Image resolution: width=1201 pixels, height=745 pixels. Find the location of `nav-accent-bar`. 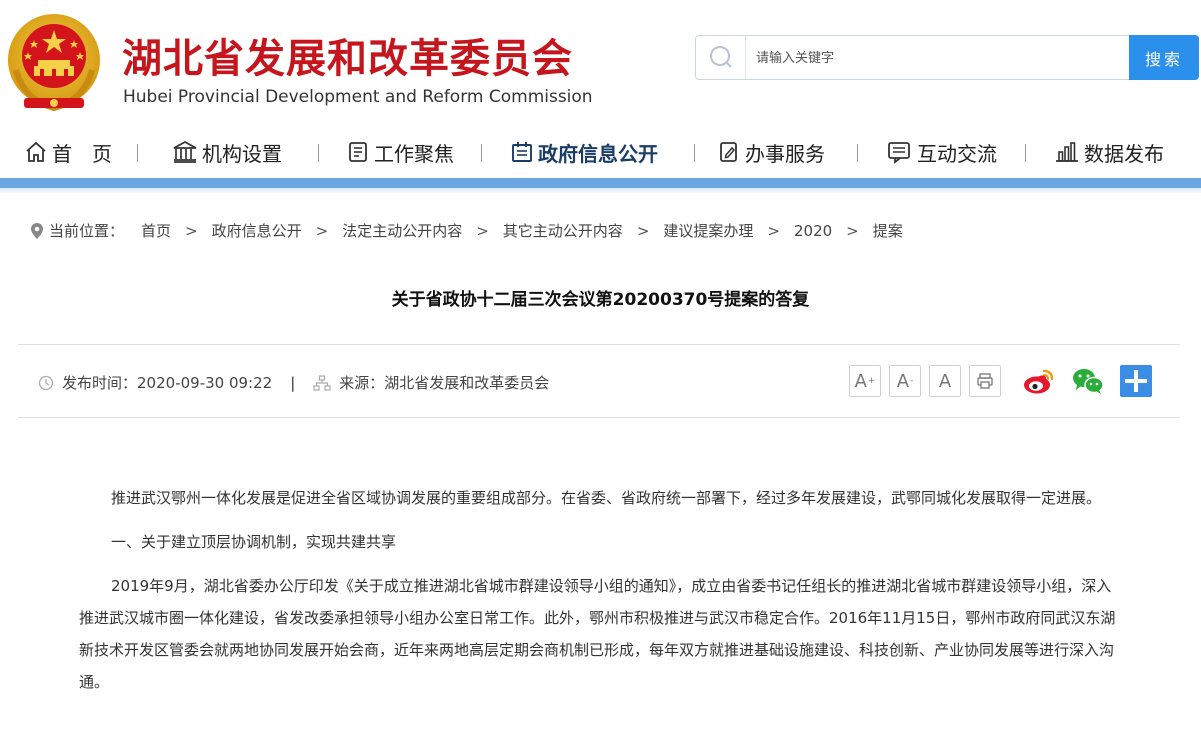

nav-accent-bar is located at coordinates (600, 183).